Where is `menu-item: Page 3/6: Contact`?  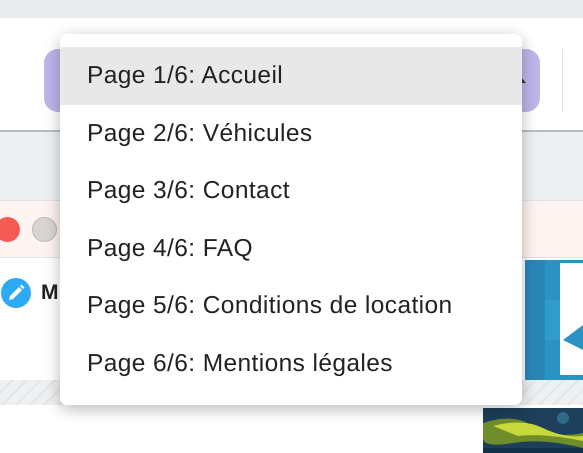
menu-item: Page 3/6: Contact is located at coordinates (291, 191).